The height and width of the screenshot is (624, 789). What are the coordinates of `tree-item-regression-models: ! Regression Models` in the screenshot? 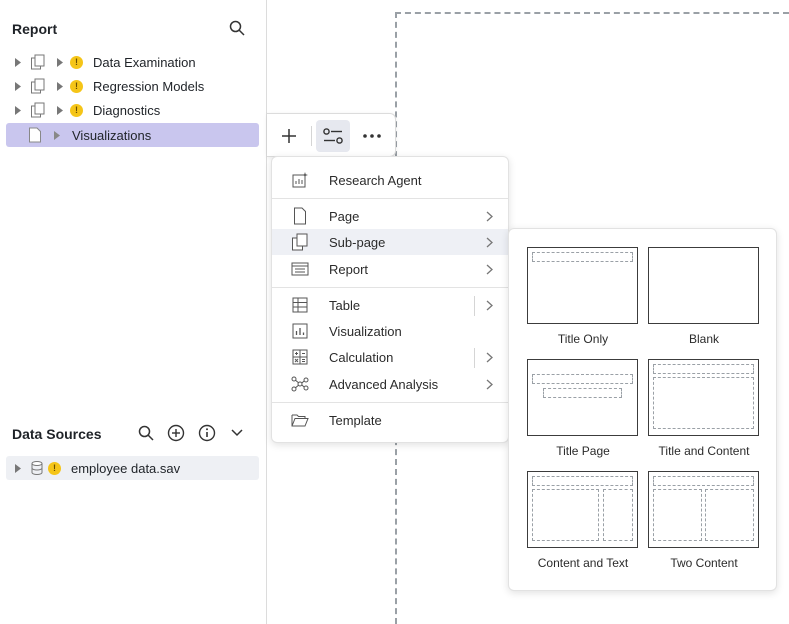 It's located at (132, 86).